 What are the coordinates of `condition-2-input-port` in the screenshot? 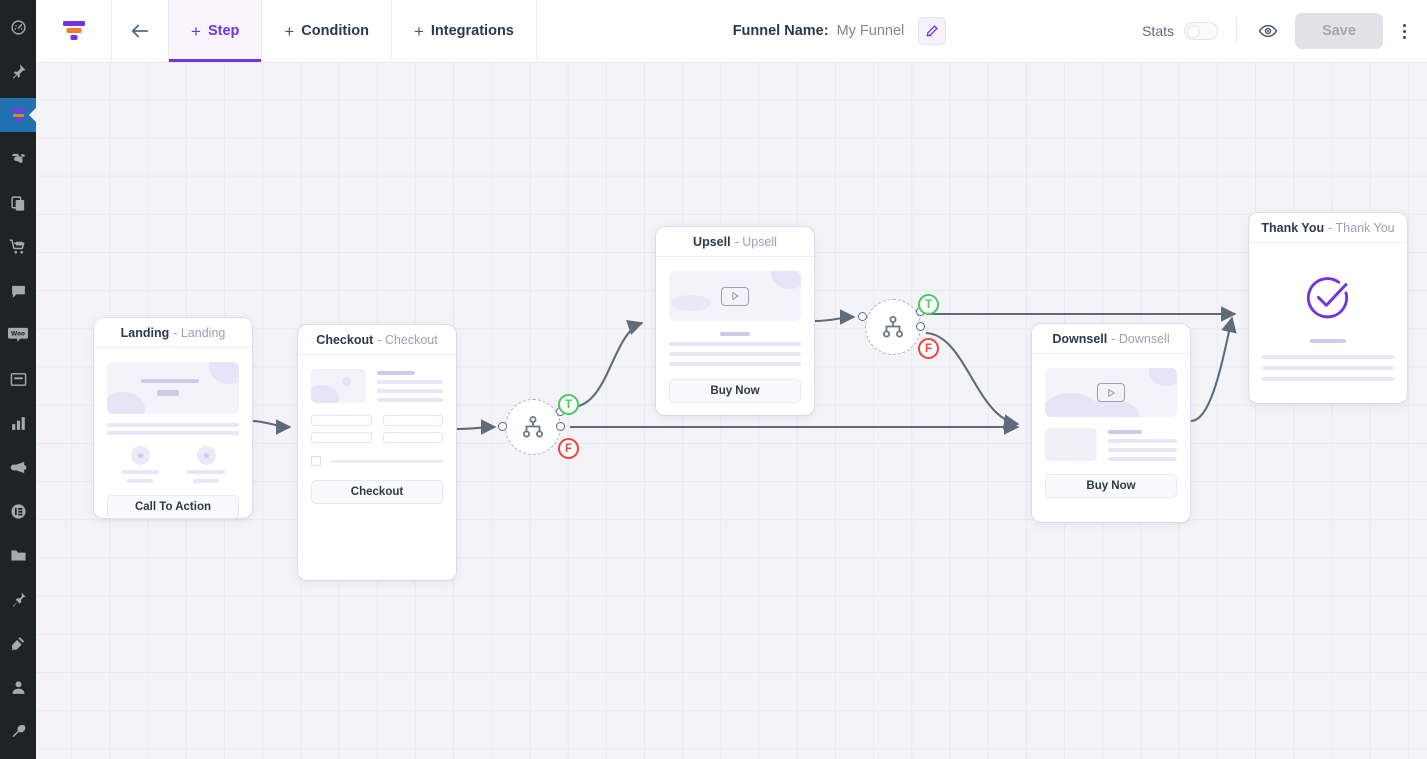 It's located at (862, 316).